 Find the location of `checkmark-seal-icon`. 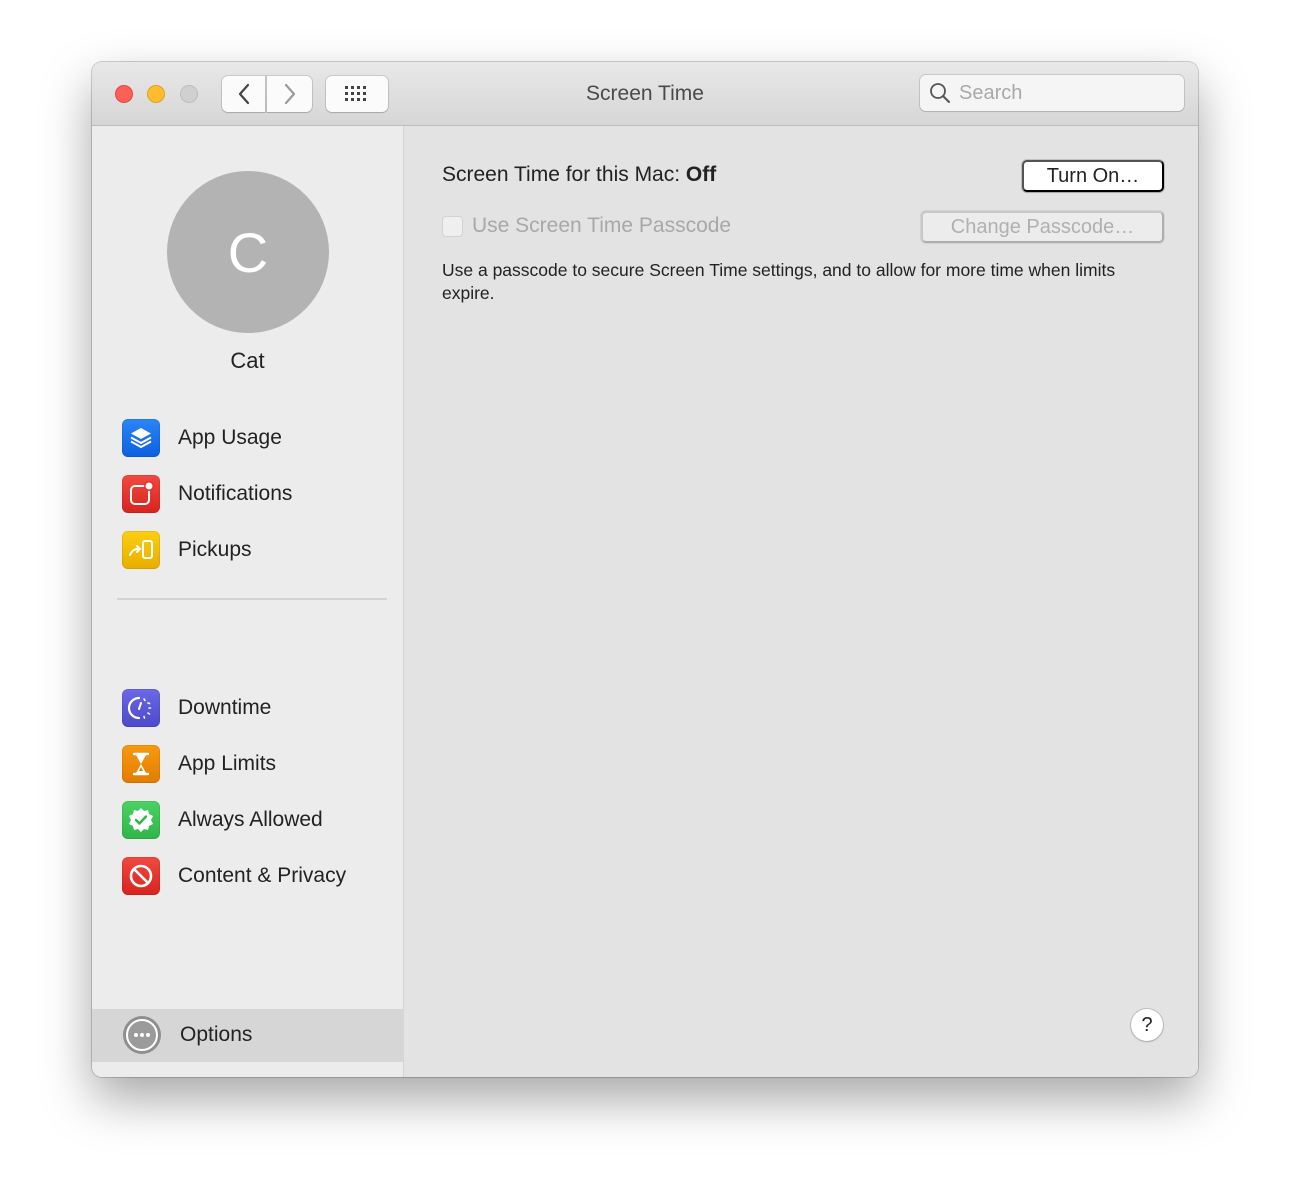

checkmark-seal-icon is located at coordinates (141, 820).